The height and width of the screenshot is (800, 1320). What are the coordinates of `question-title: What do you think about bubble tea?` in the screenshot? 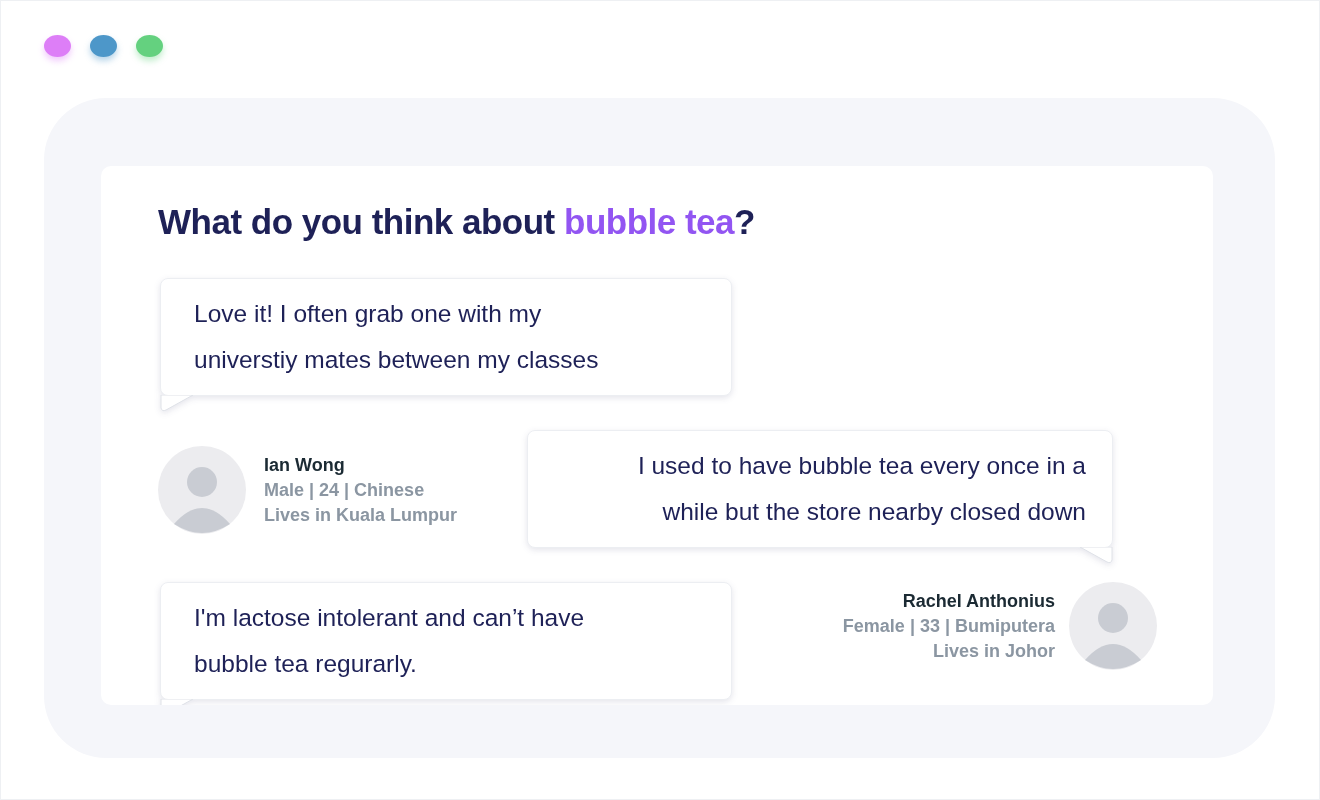 It's located at (457, 222).